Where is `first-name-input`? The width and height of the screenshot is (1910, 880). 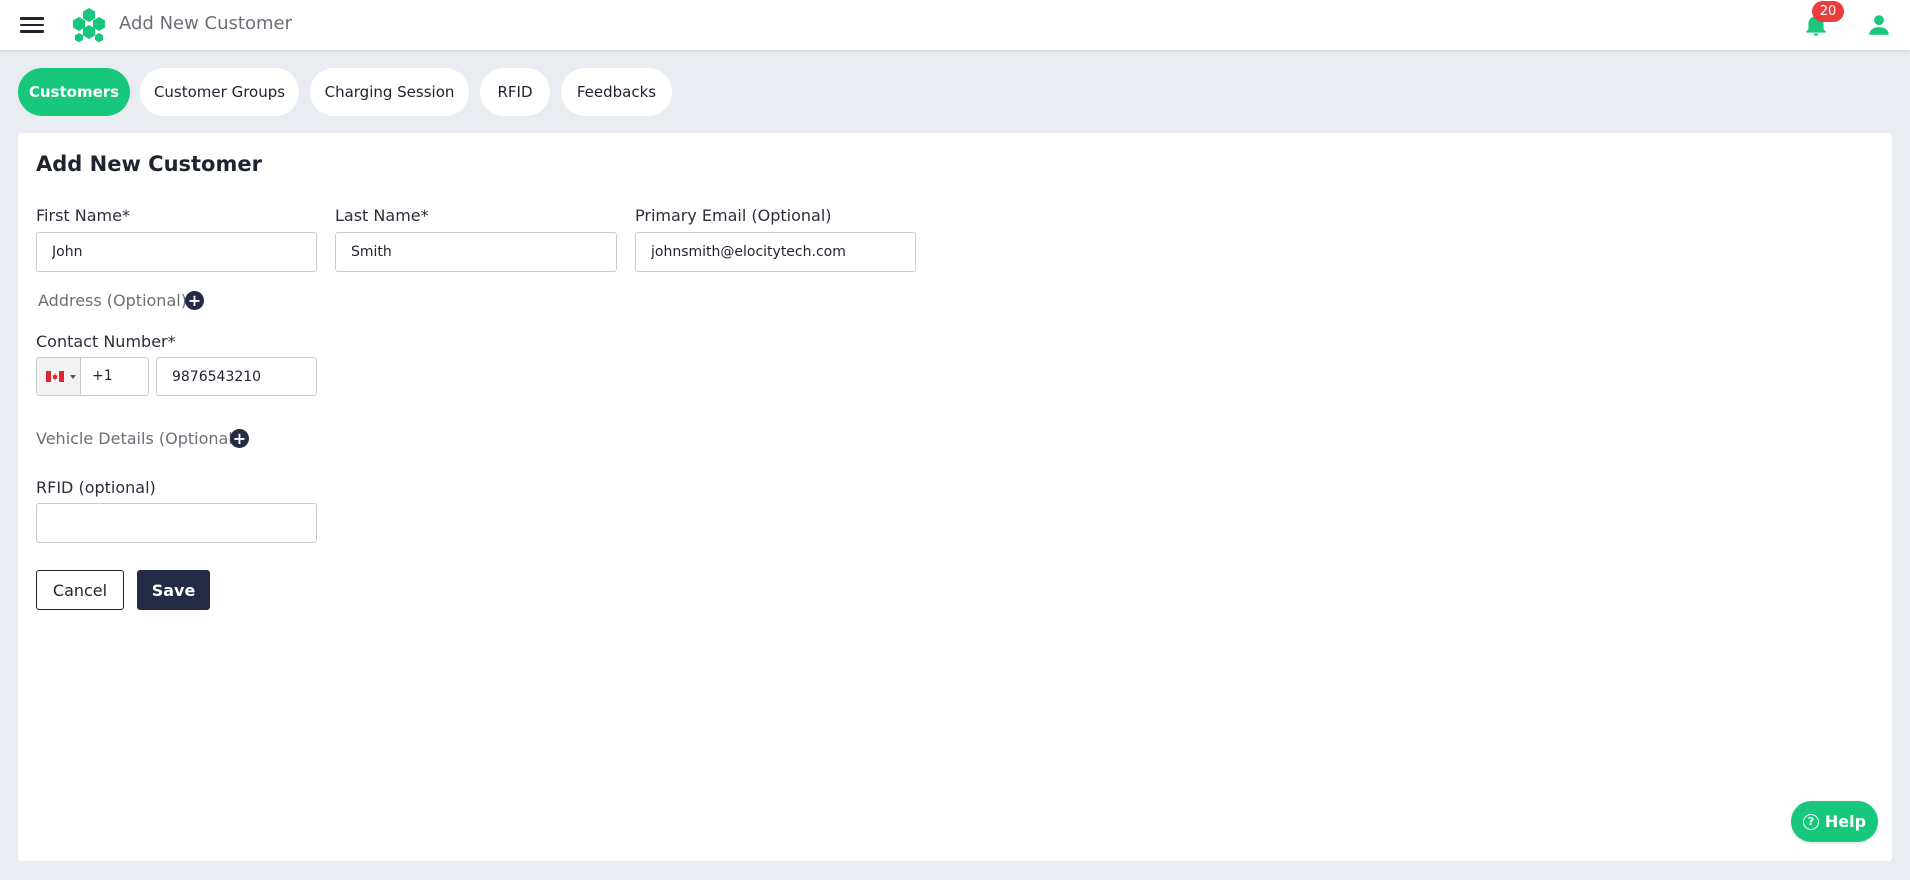
first-name-input is located at coordinates (176, 252).